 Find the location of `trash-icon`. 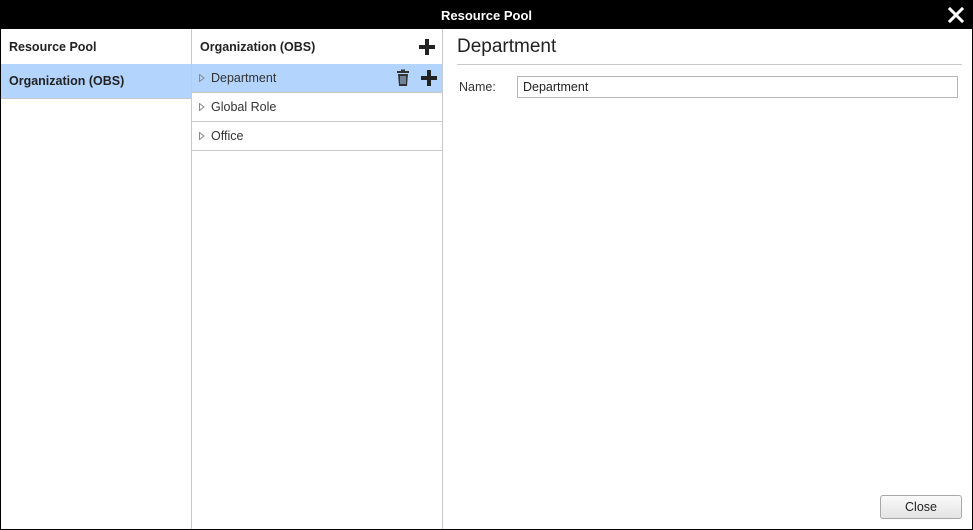

trash-icon is located at coordinates (403, 78).